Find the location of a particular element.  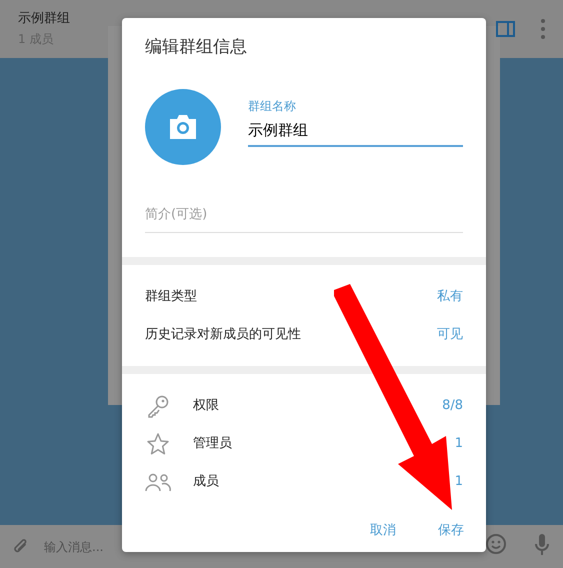

setting-label: 历史记录对新成员的可见性 is located at coordinates (223, 335).